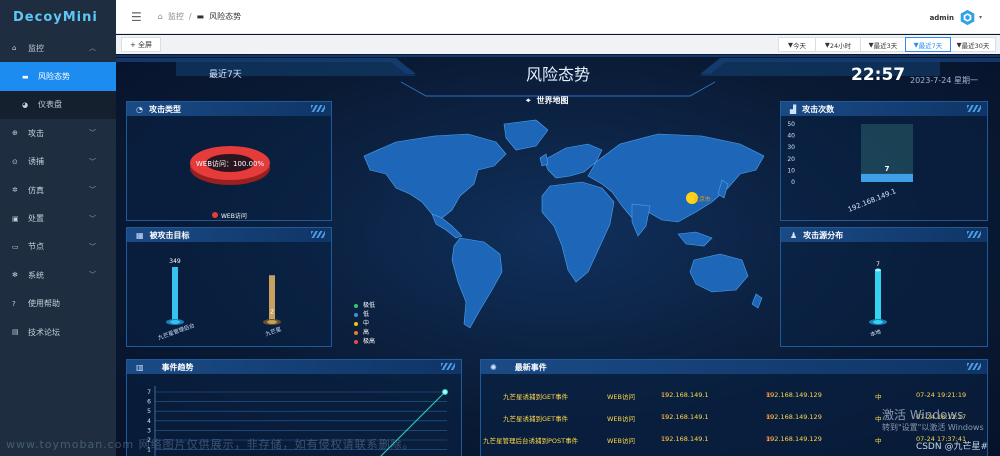 Image resolution: width=1000 pixels, height=456 pixels. Describe the element at coordinates (58, 133) in the screenshot. I see `sidebar-item-attack: ⊕ 攻击 ﹀` at that location.